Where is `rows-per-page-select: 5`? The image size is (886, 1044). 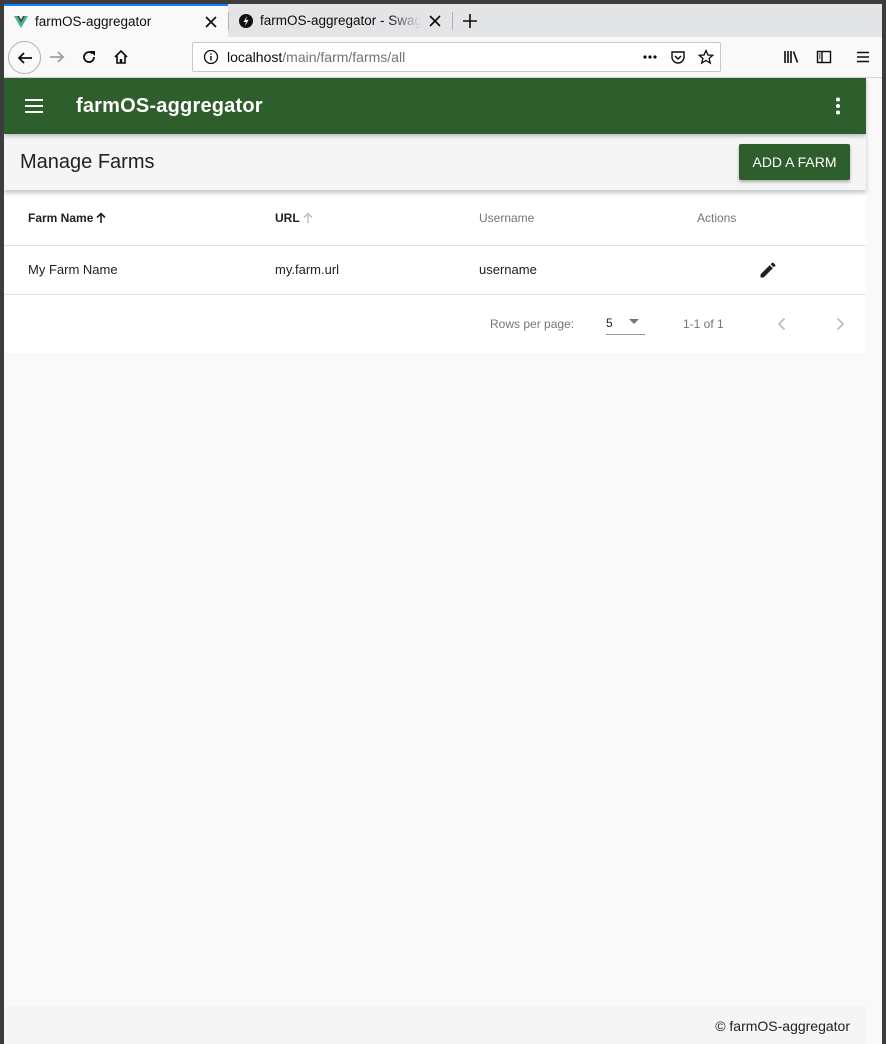 rows-per-page-select: 5 is located at coordinates (625, 323).